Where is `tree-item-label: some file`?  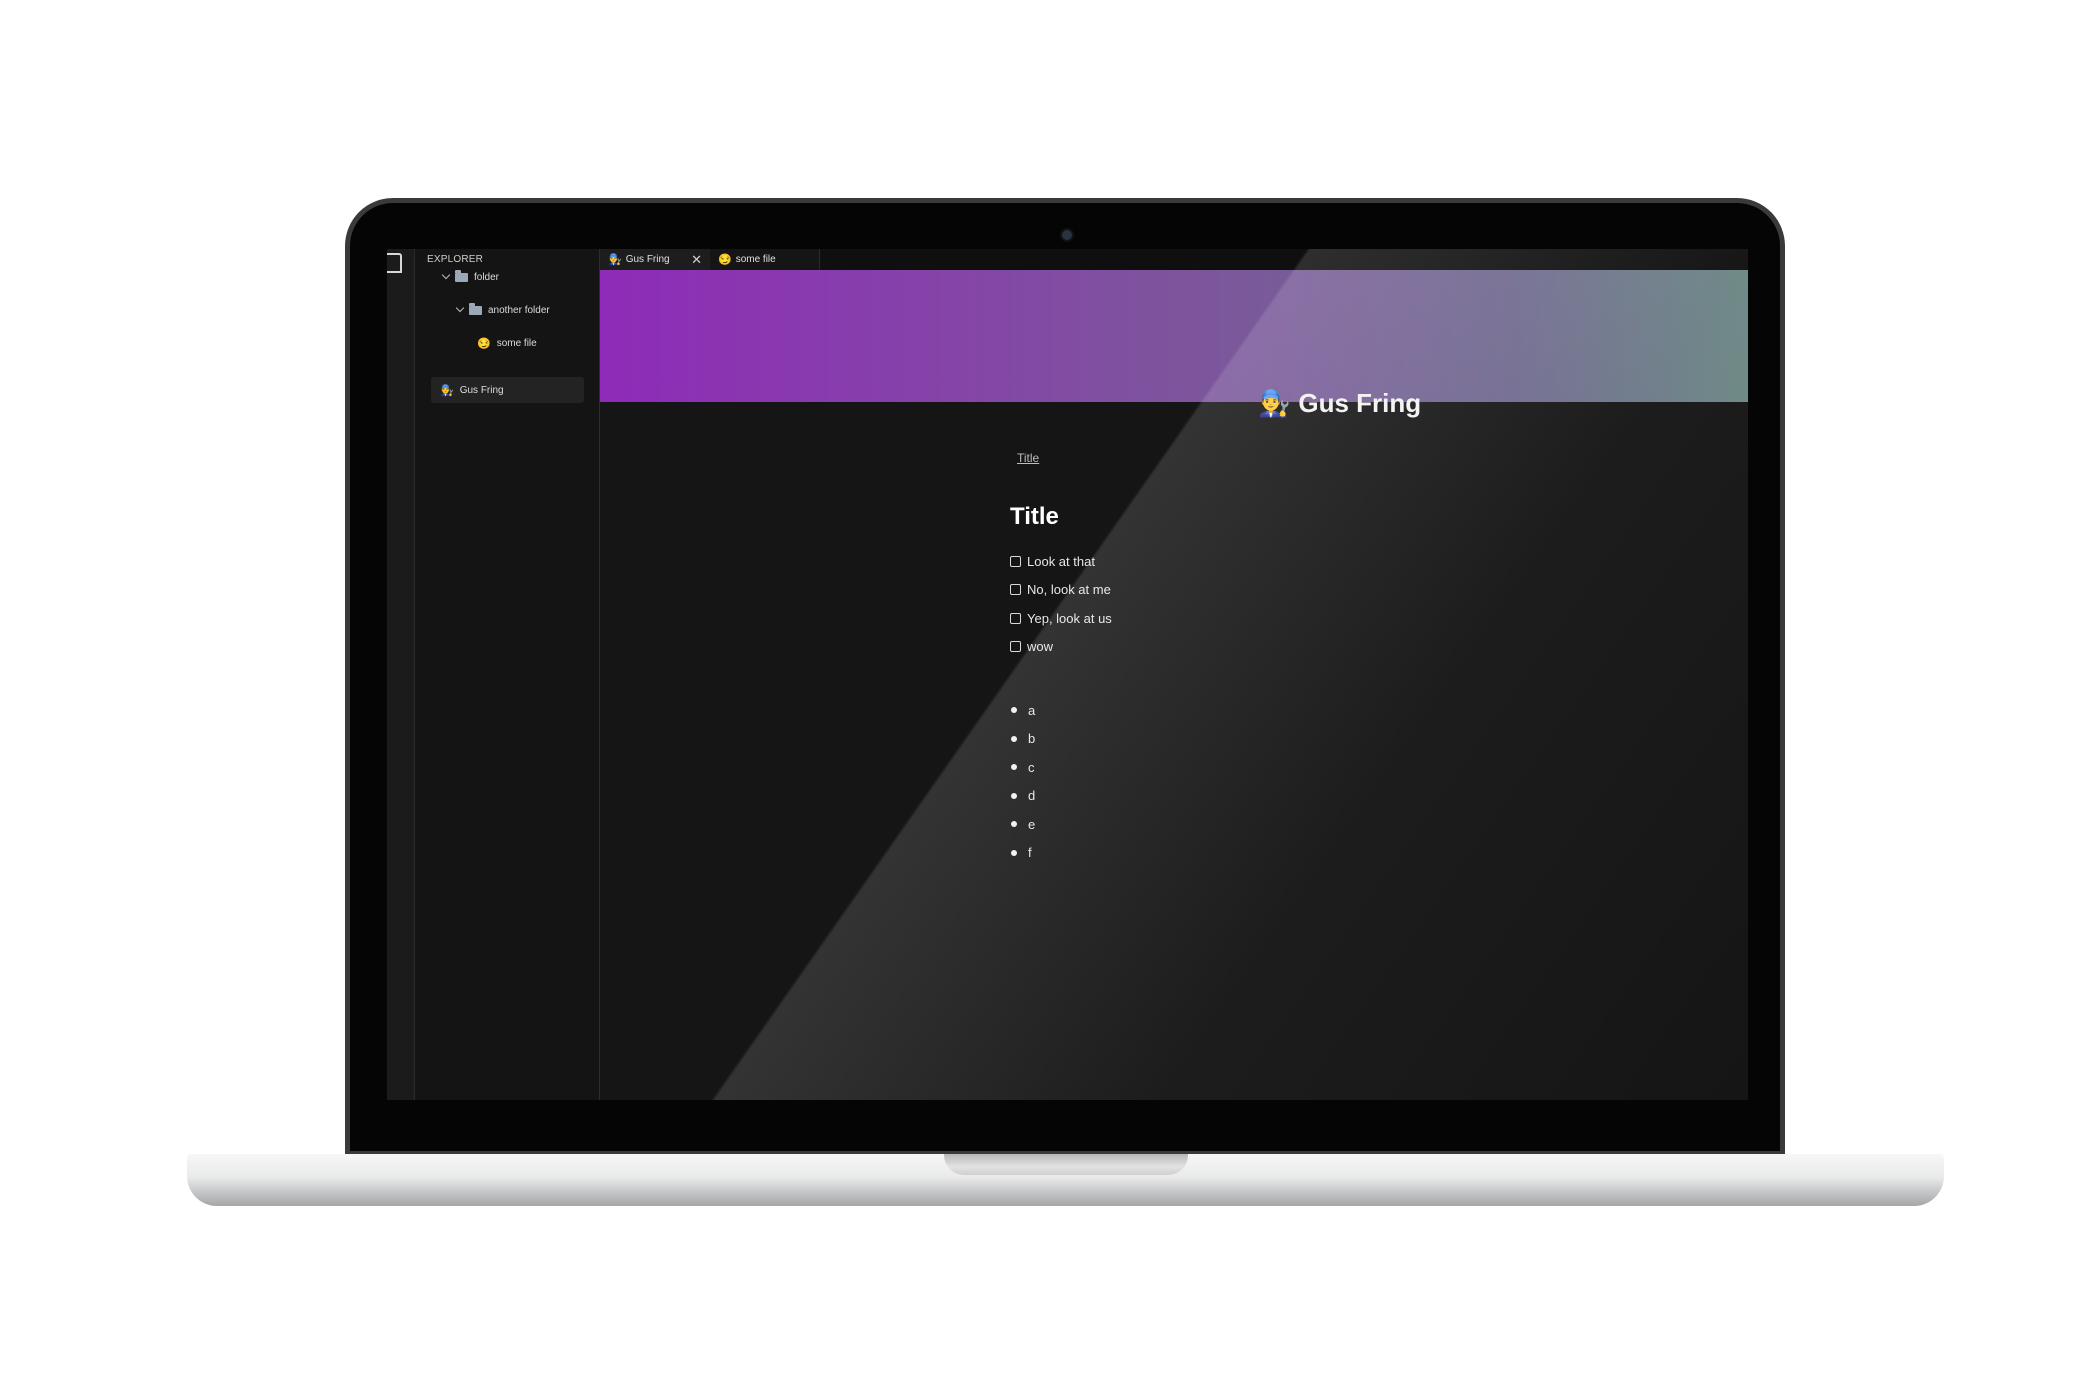 tree-item-label: some file is located at coordinates (516, 343).